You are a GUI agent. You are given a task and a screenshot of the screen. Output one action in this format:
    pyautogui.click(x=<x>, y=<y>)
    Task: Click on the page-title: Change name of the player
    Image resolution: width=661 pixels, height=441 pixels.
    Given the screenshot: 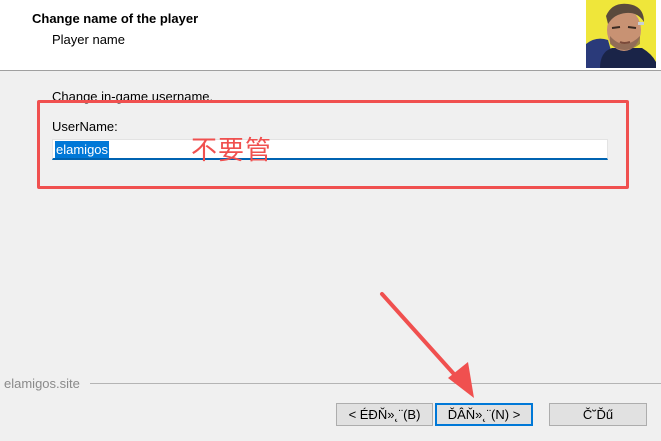 What is the action you would take?
    pyautogui.click(x=115, y=18)
    